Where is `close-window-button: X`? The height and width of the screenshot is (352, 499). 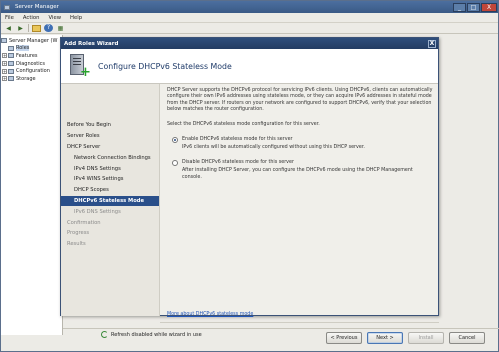 close-window-button: X is located at coordinates (489, 7).